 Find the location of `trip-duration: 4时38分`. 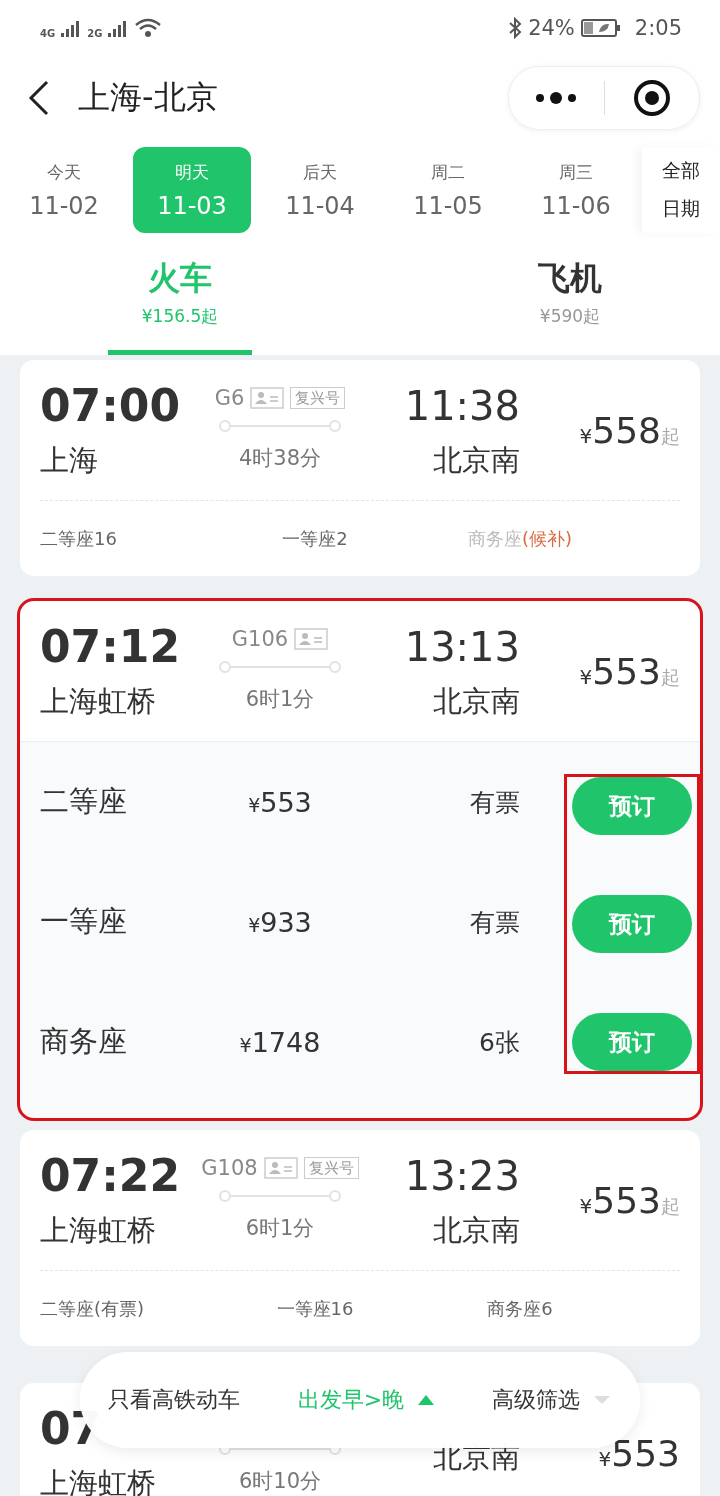

trip-duration: 4时38分 is located at coordinates (280, 458).